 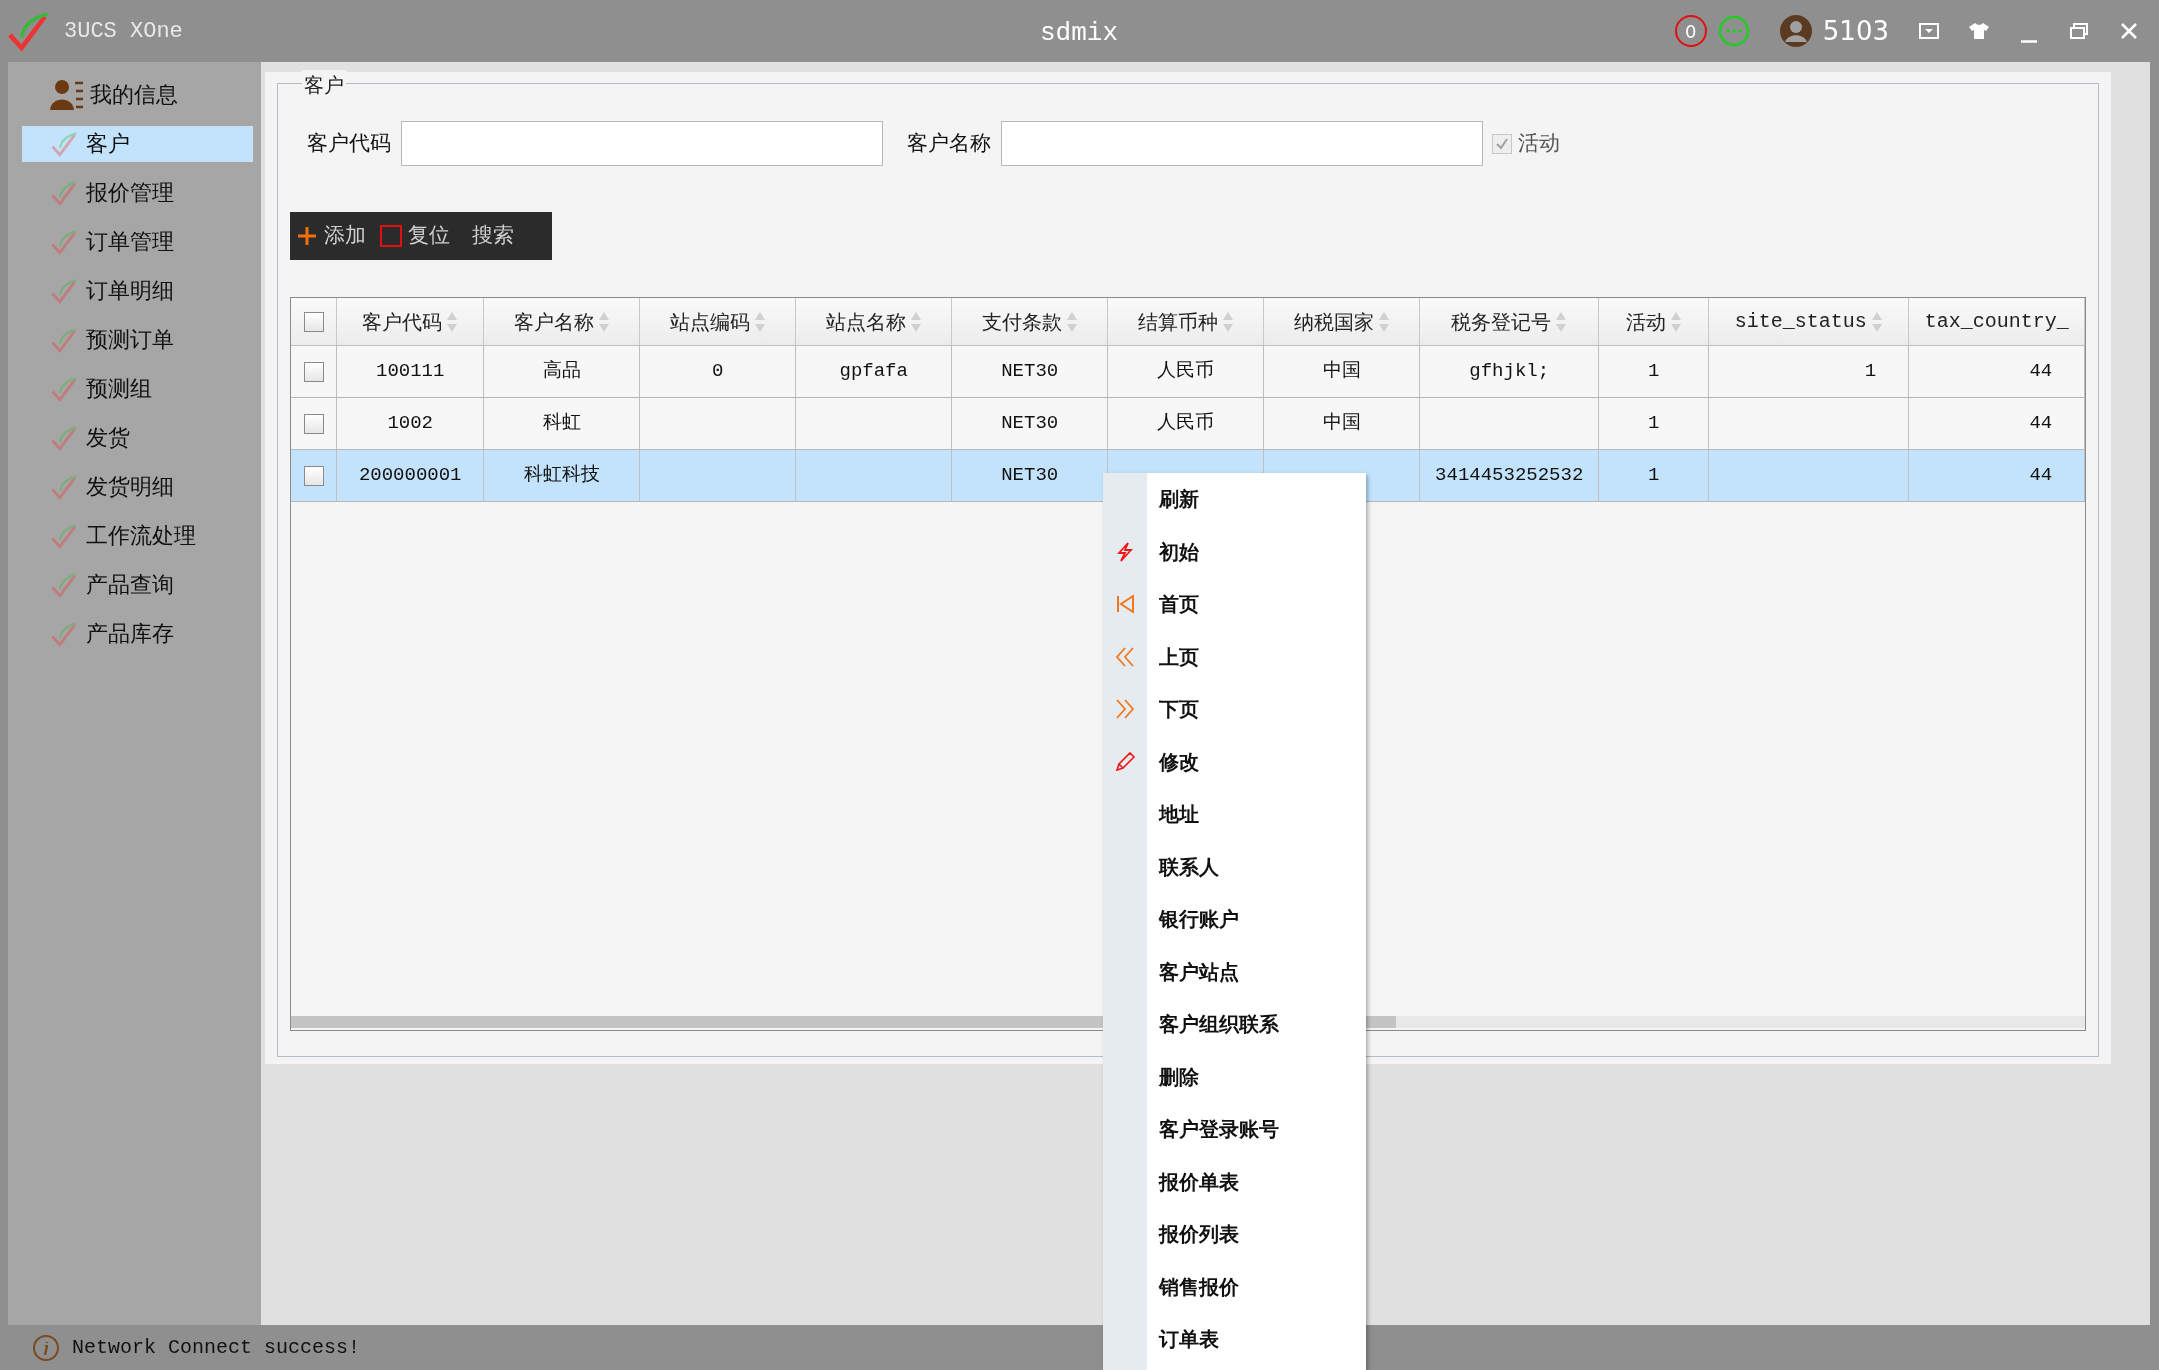 What do you see at coordinates (1125, 604) in the screenshot?
I see `first-page-icon` at bounding box center [1125, 604].